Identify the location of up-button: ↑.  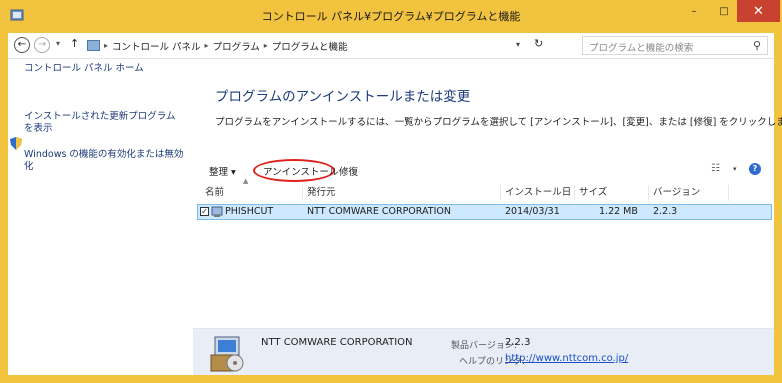
(74, 43).